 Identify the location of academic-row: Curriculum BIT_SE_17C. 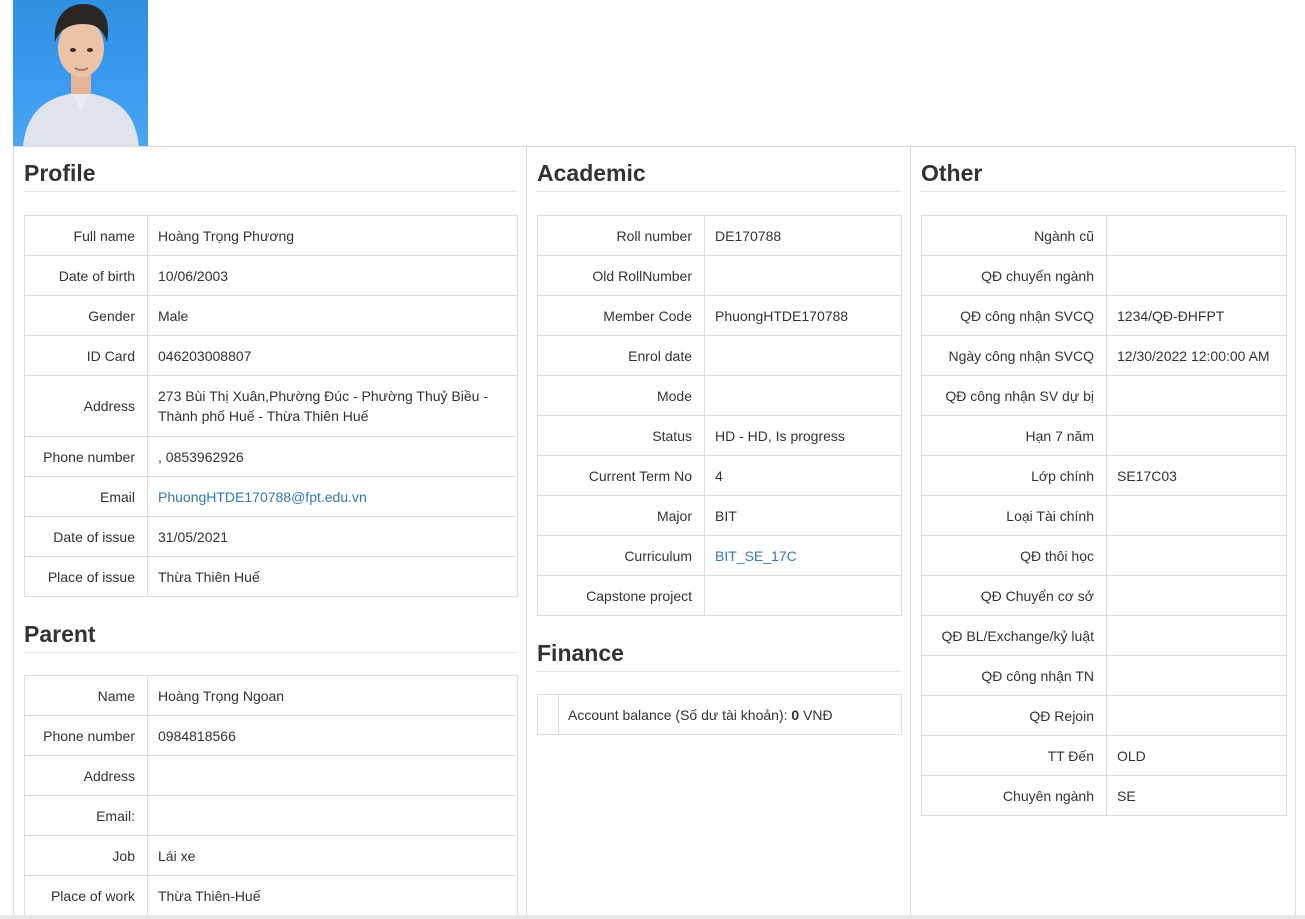
(719, 555).